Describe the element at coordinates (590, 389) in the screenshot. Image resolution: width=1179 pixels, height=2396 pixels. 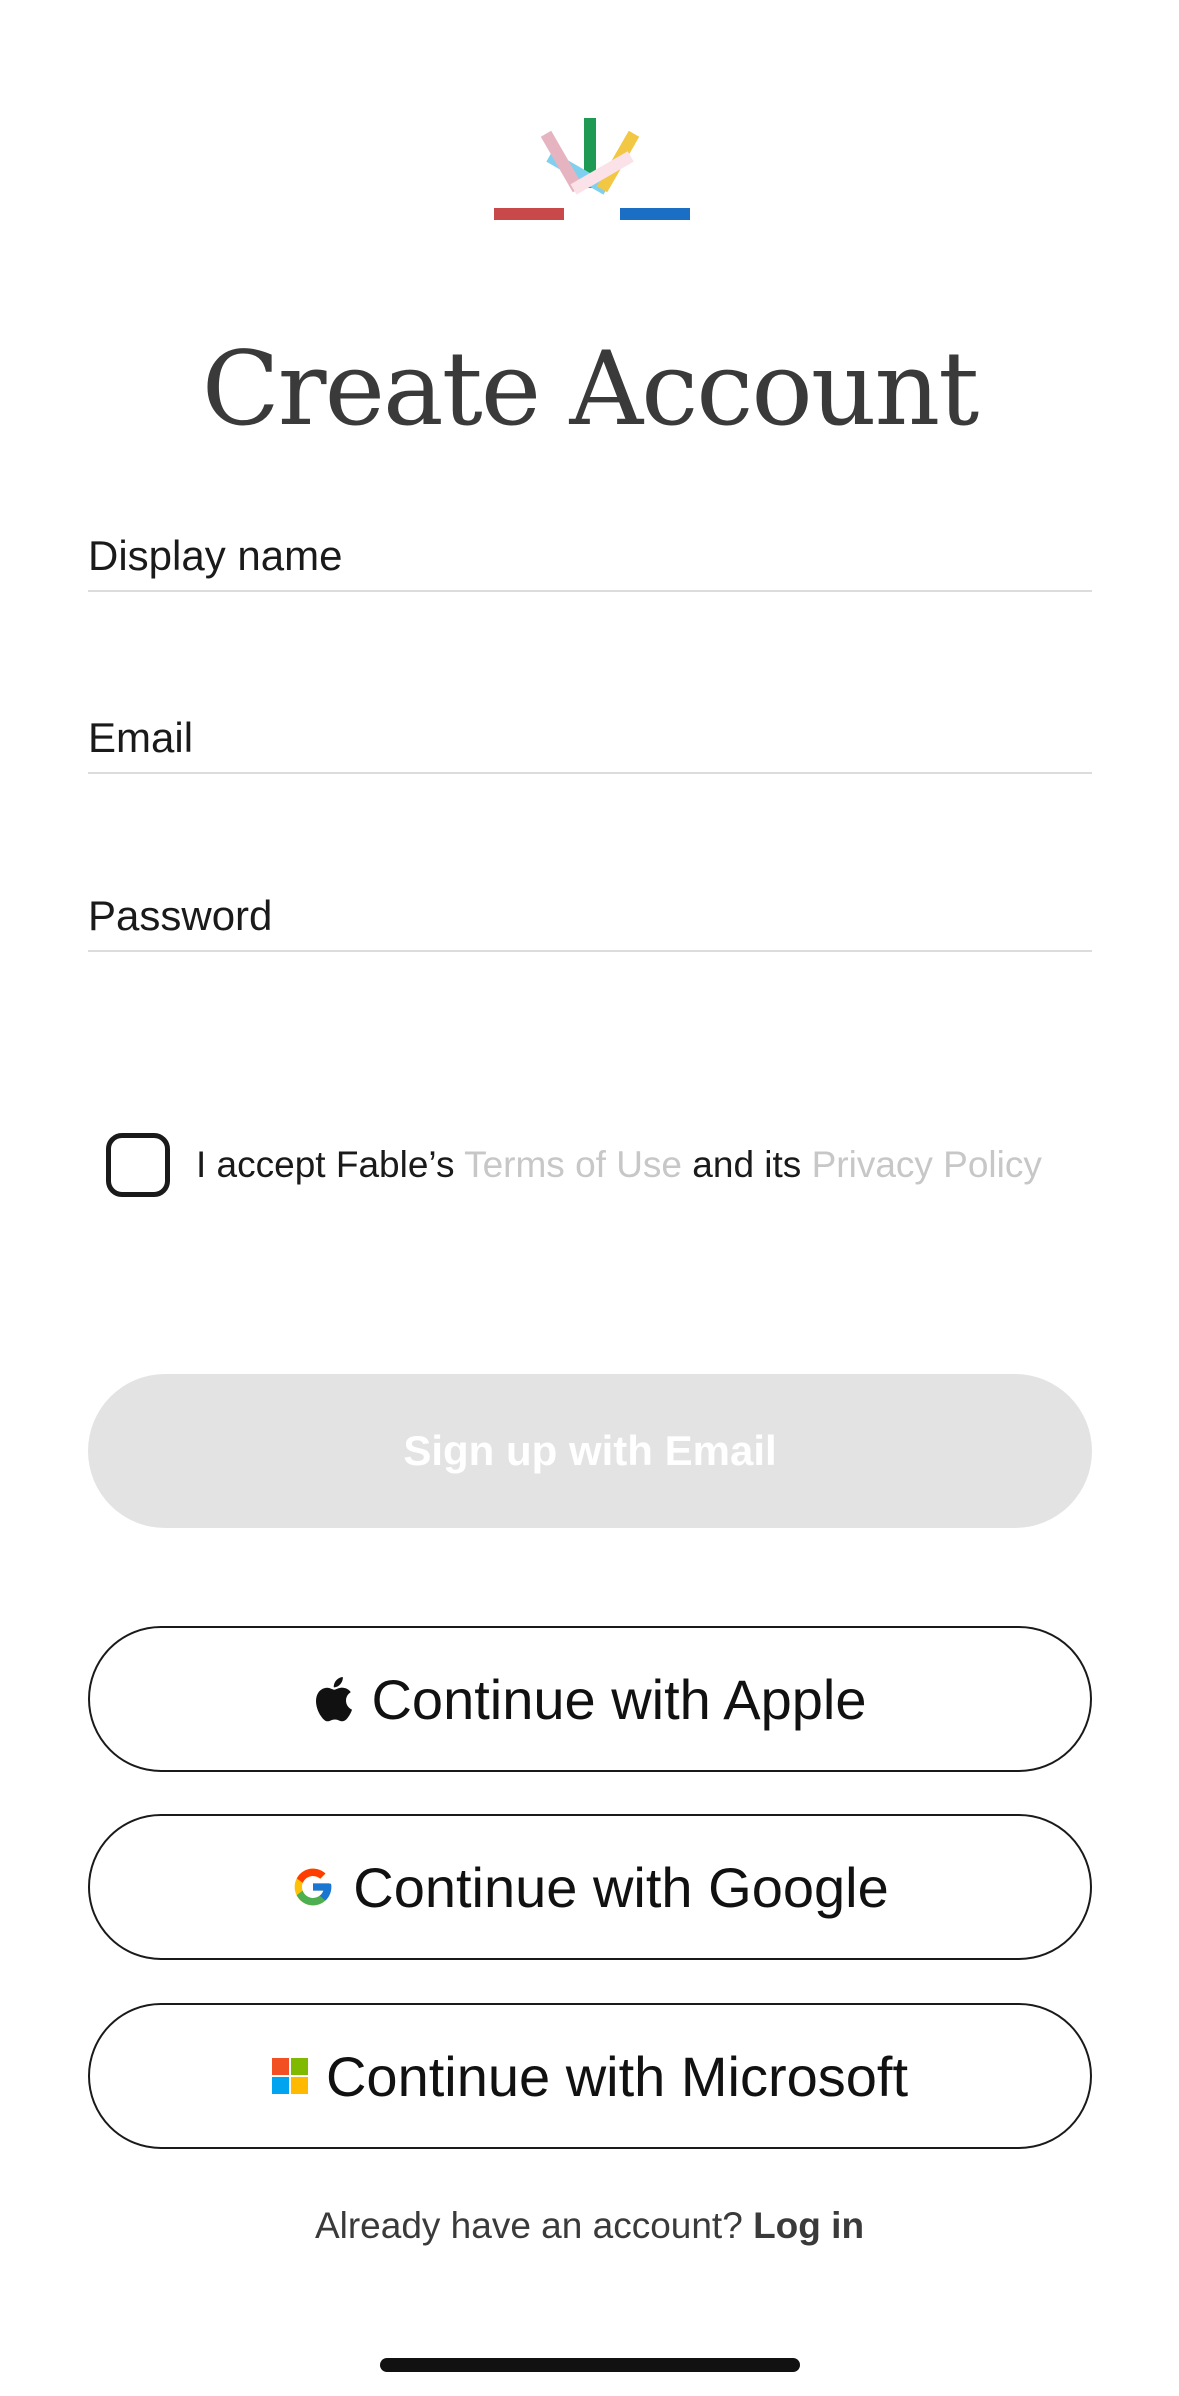
I see `page-title: Create Account` at that location.